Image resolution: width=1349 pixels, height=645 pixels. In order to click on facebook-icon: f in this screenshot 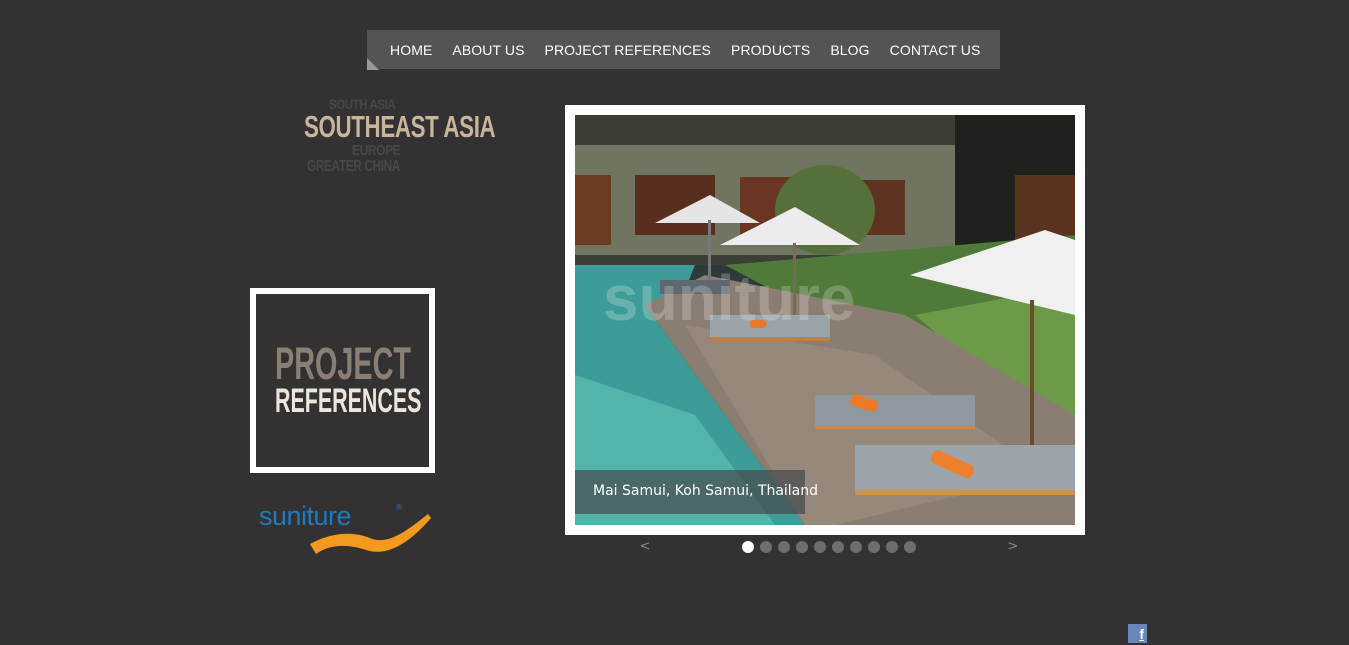, I will do `click(1137, 633)`.